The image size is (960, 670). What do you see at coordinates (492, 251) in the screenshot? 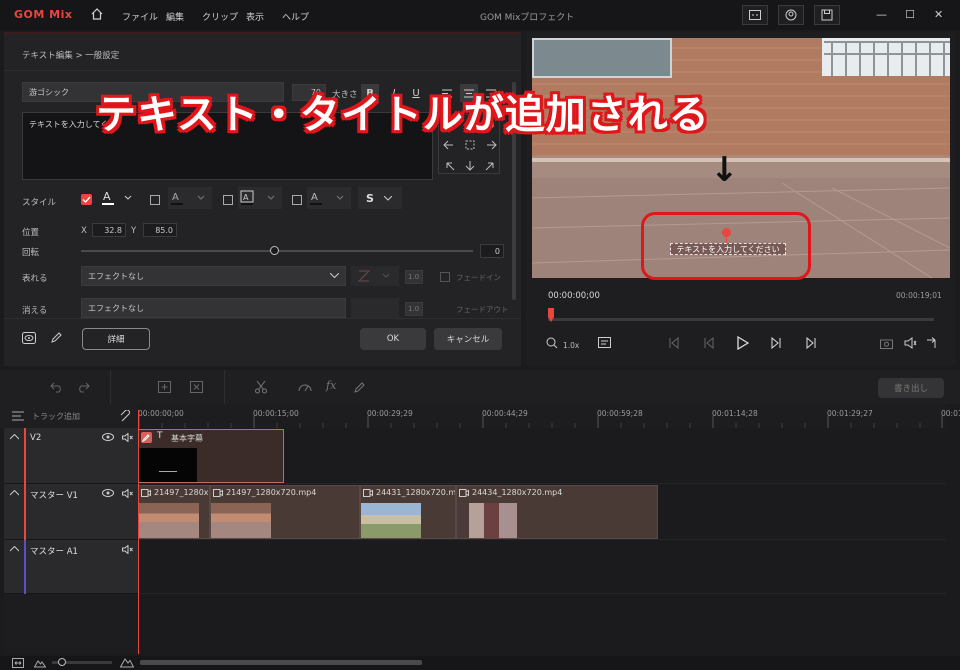
I see `rotation-input: 0` at bounding box center [492, 251].